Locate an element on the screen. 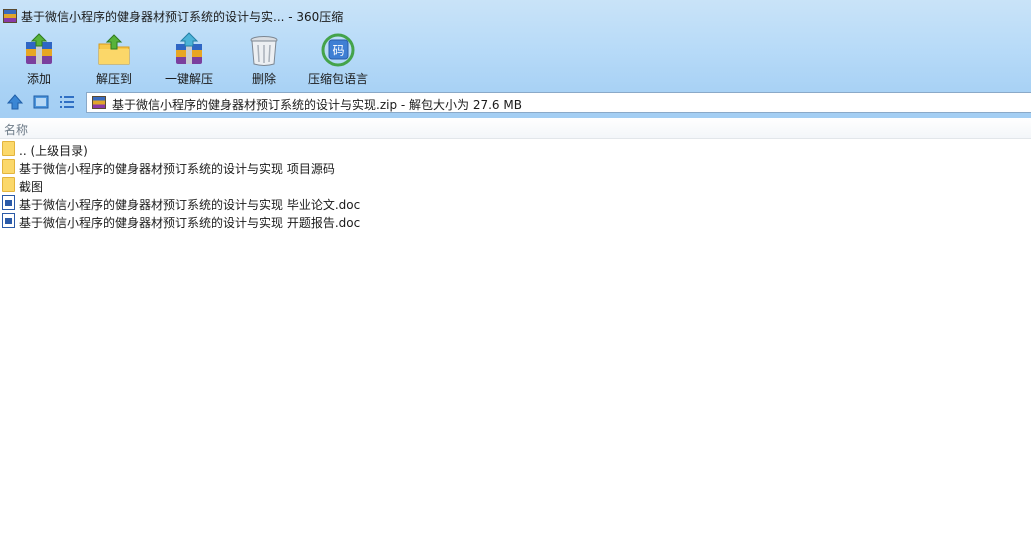 The image size is (1031, 536). thumbnail-view-icon is located at coordinates (41, 102).